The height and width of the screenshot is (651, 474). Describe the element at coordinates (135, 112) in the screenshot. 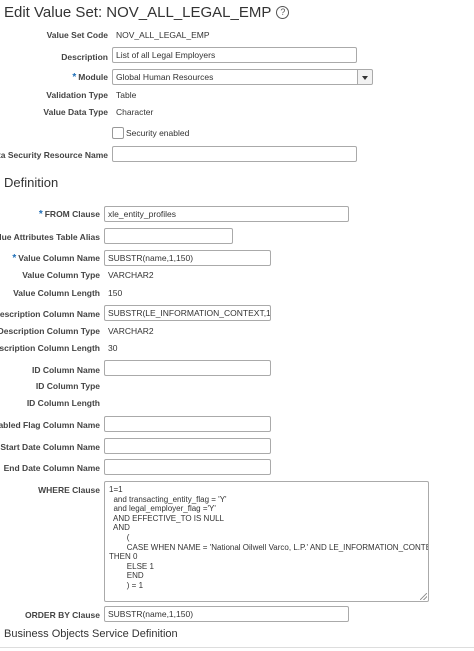

I see `value-data-type-value: Character` at that location.